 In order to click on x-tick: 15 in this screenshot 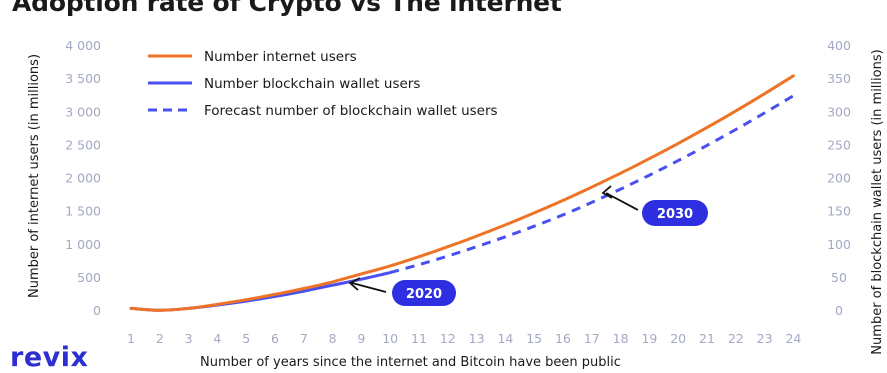, I will do `click(534, 338)`.